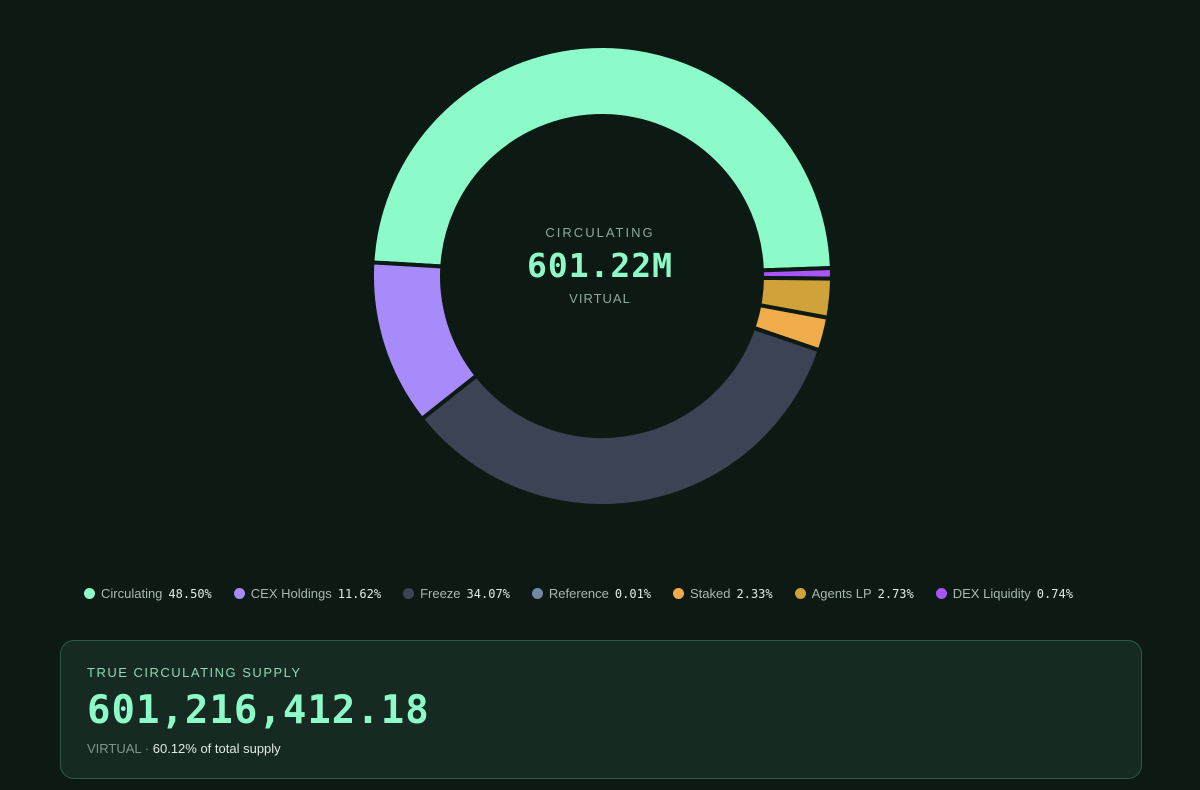 The height and width of the screenshot is (790, 1200). I want to click on supply-subtext: VIRTUAL · 60.12% of total supply, so click(601, 748).